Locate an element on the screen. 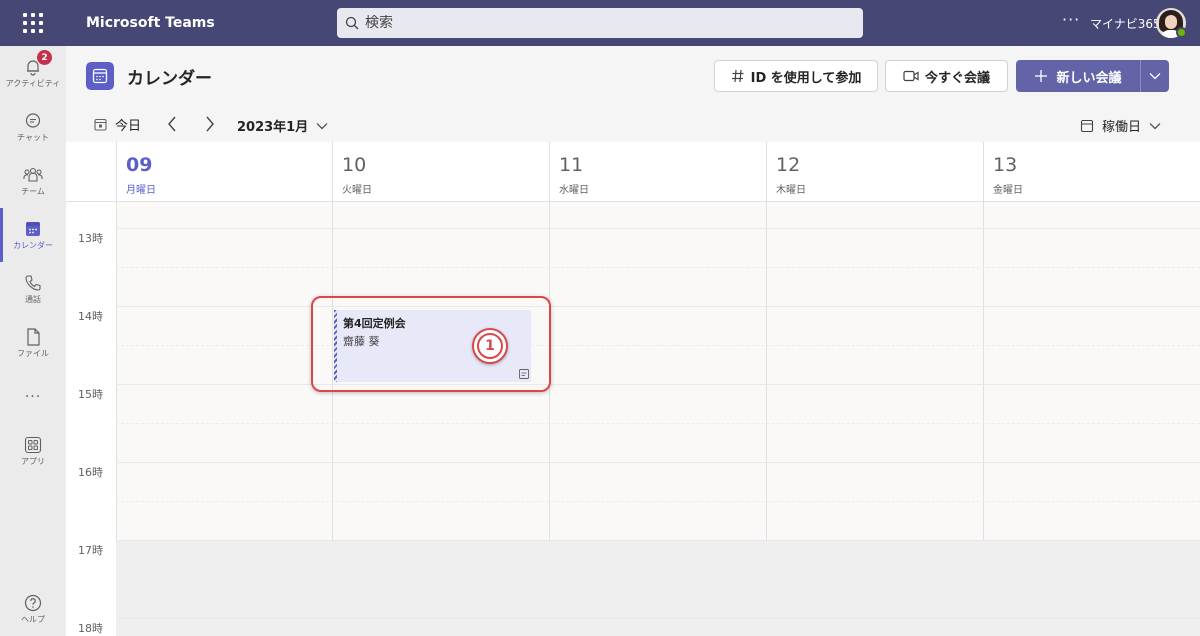 The height and width of the screenshot is (636, 1200). rail-item-label: 通話 is located at coordinates (33, 299).